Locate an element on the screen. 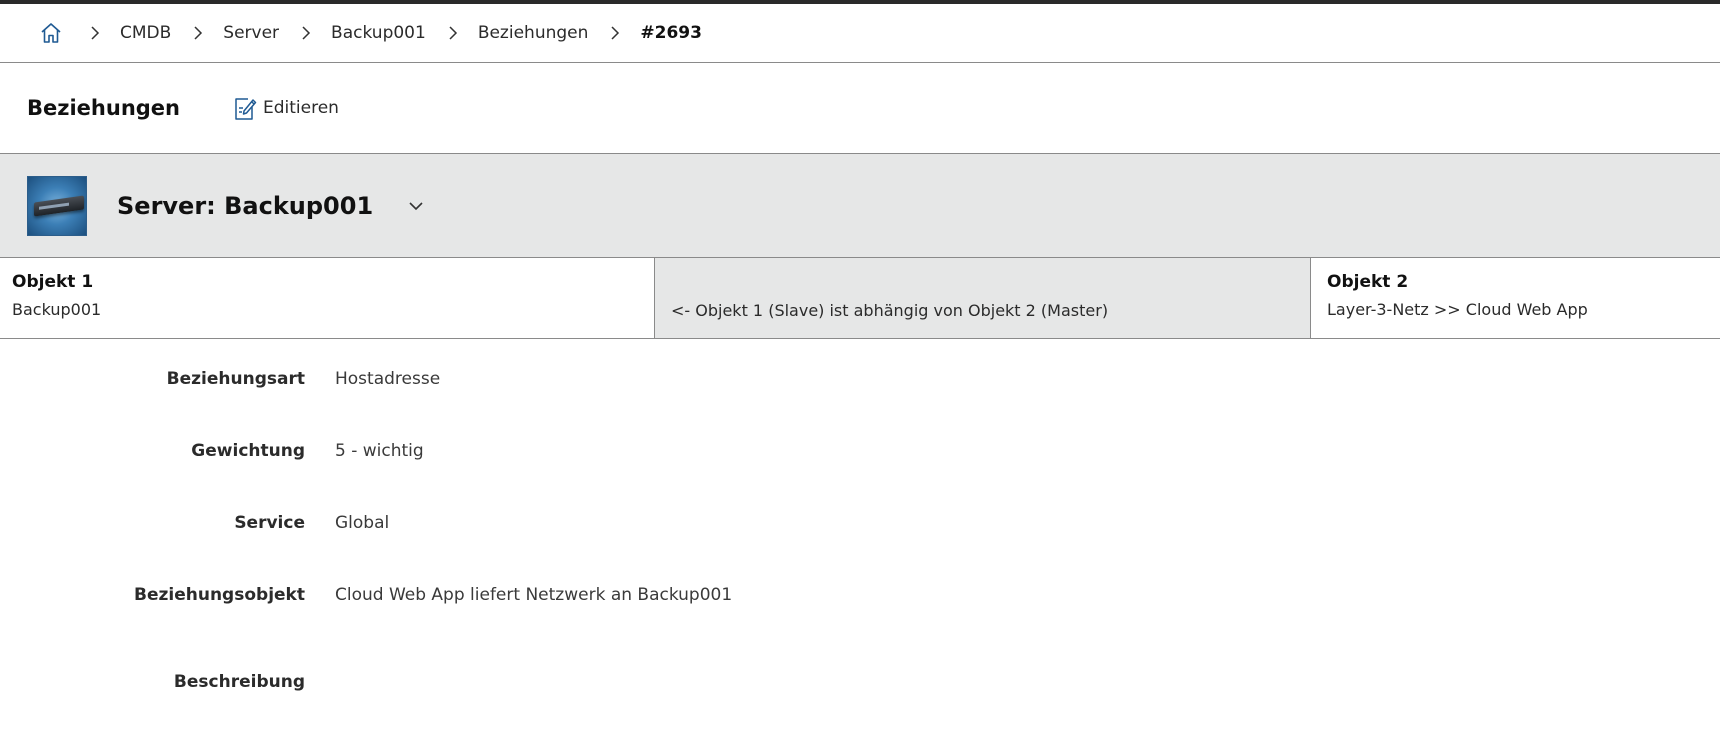 The image size is (1720, 748). object1-link: Backup001 is located at coordinates (327, 309).